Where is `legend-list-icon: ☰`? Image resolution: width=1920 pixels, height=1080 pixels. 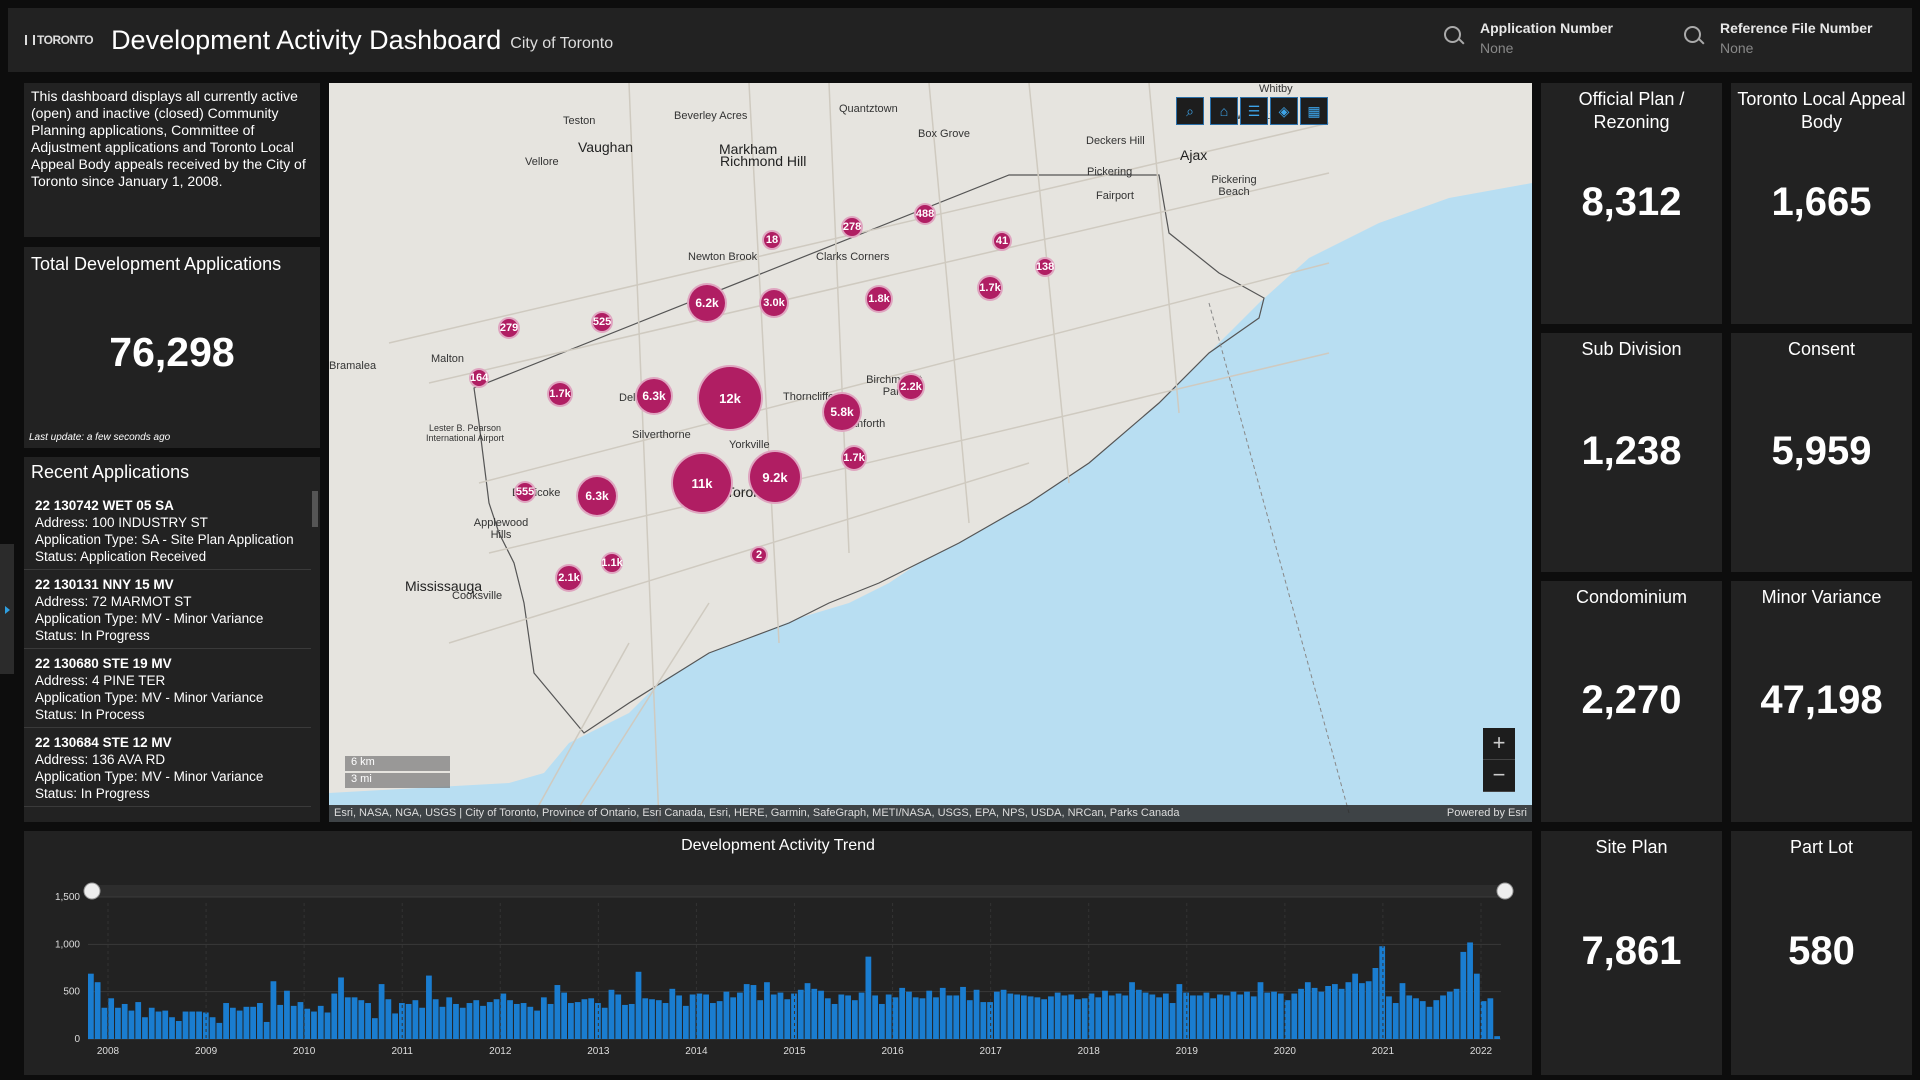
legend-list-icon: ☰ is located at coordinates (1254, 111).